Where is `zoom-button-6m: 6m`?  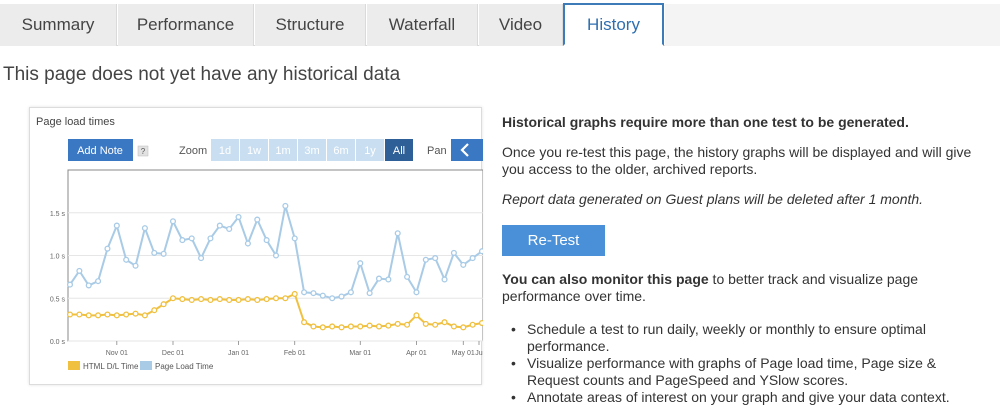 zoom-button-6m: 6m is located at coordinates (341, 150).